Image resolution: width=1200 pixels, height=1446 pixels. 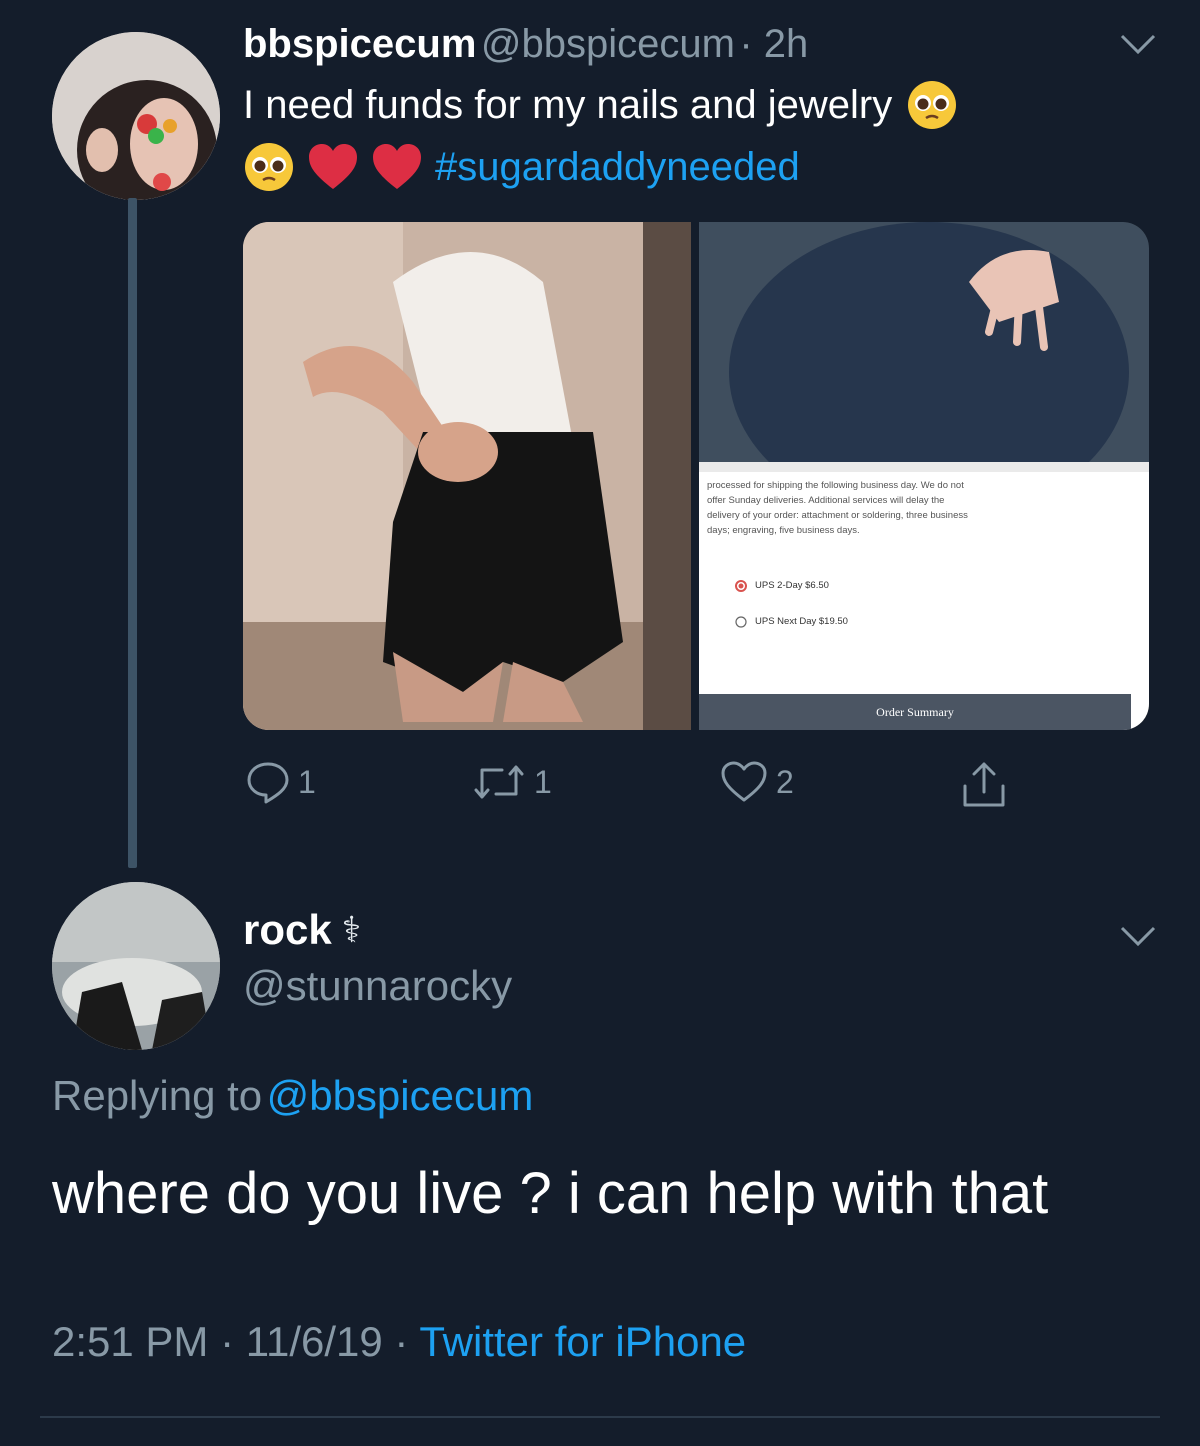 What do you see at coordinates (608, 44) in the screenshot?
I see `handle: @bbspicecum` at bounding box center [608, 44].